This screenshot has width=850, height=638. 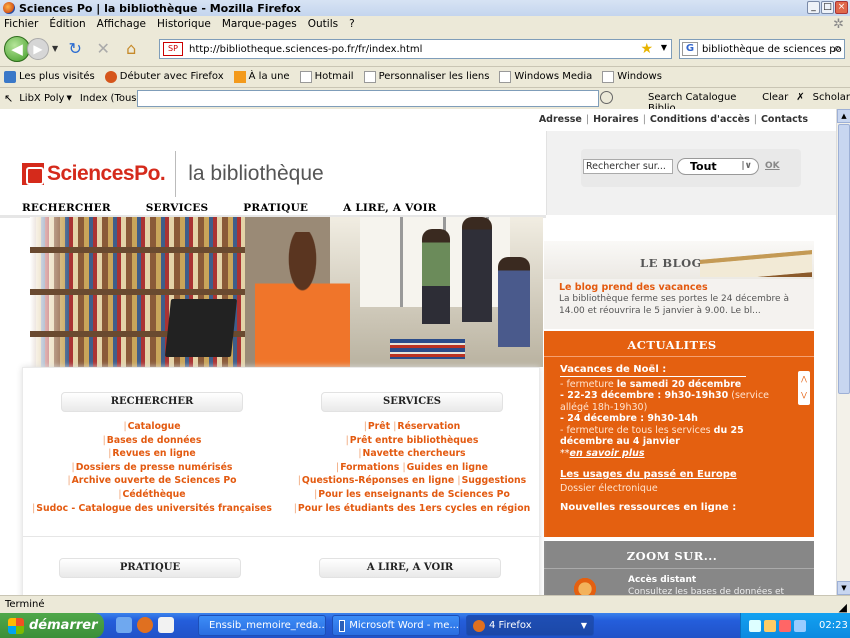 What do you see at coordinates (607, 453) in the screenshot?
I see `news-more-link: en savoir plus` at bounding box center [607, 453].